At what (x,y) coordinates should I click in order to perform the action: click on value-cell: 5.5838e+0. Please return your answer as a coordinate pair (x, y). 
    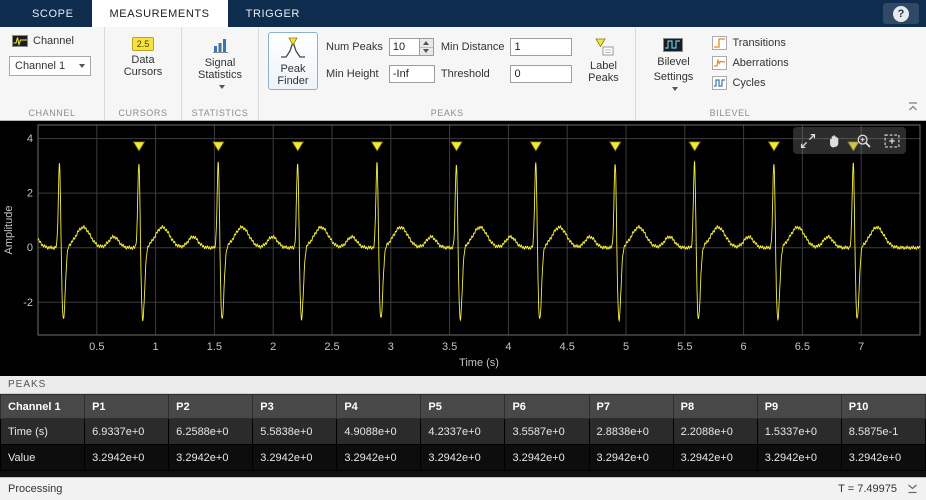
    Looking at the image, I should click on (295, 431).